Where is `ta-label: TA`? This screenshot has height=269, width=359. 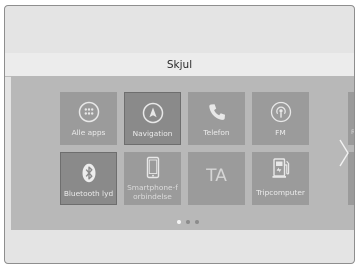
ta-label: TA is located at coordinates (216, 176).